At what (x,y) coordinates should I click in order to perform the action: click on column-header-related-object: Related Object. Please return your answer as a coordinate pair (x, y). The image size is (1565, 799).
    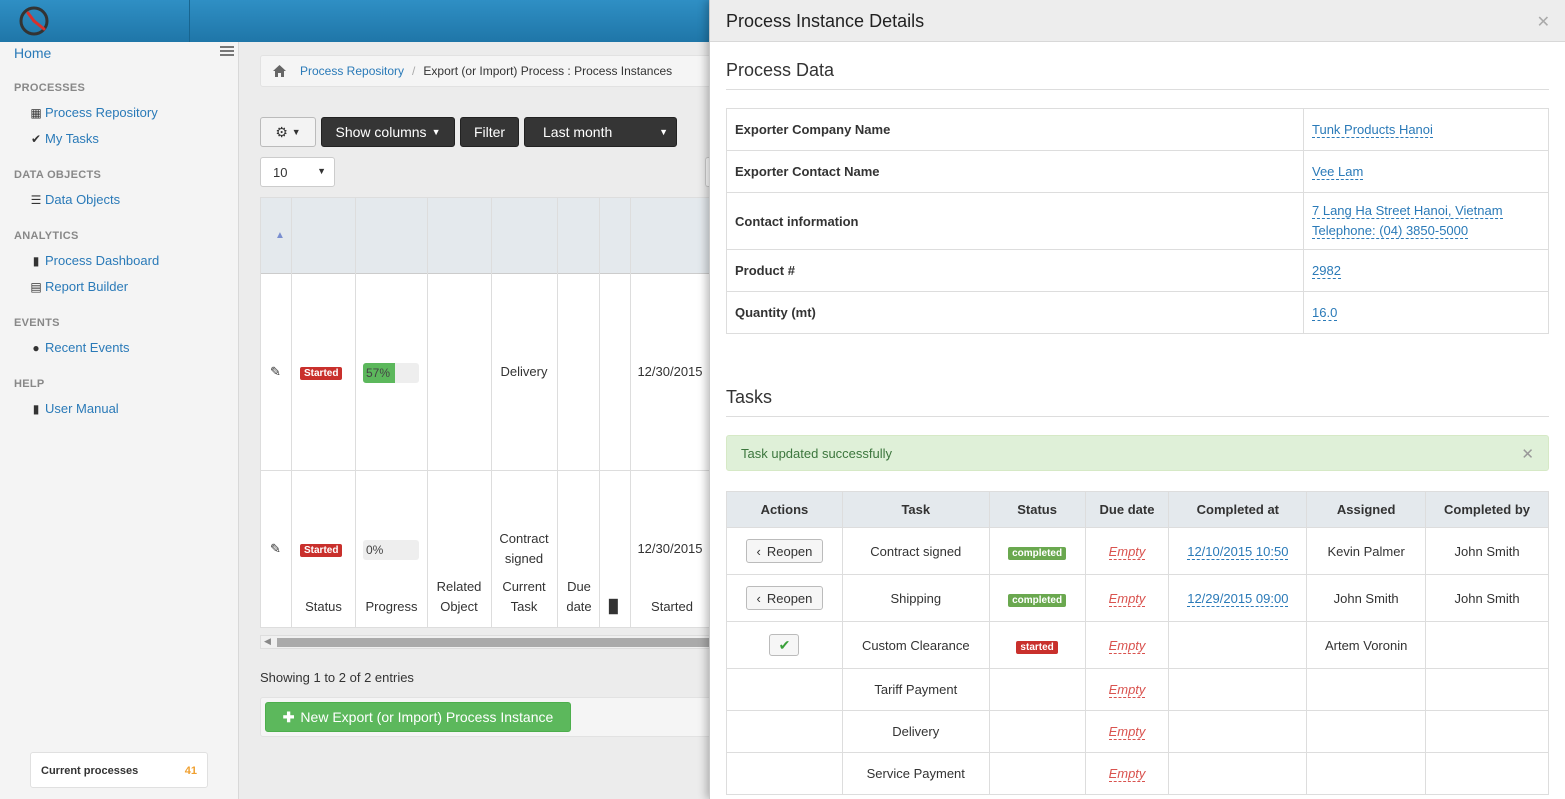
    Looking at the image, I should click on (459, 597).